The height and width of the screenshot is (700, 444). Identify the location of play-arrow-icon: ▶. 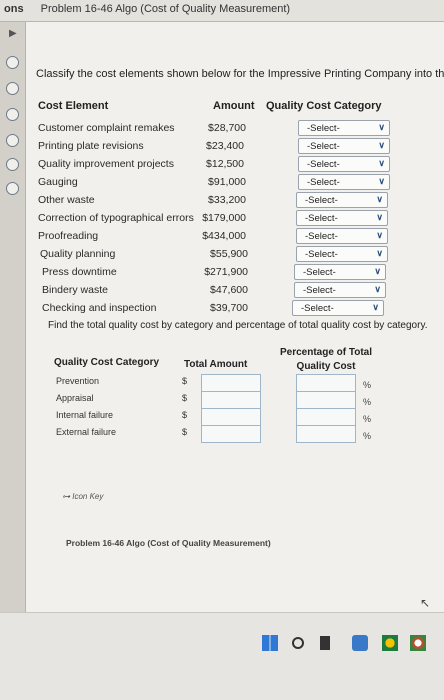
(13, 33).